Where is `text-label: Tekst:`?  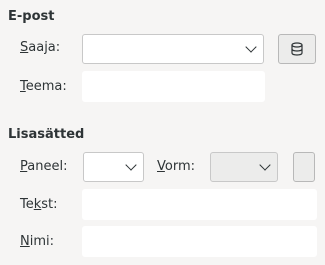 text-label: Tekst: is located at coordinates (39, 204).